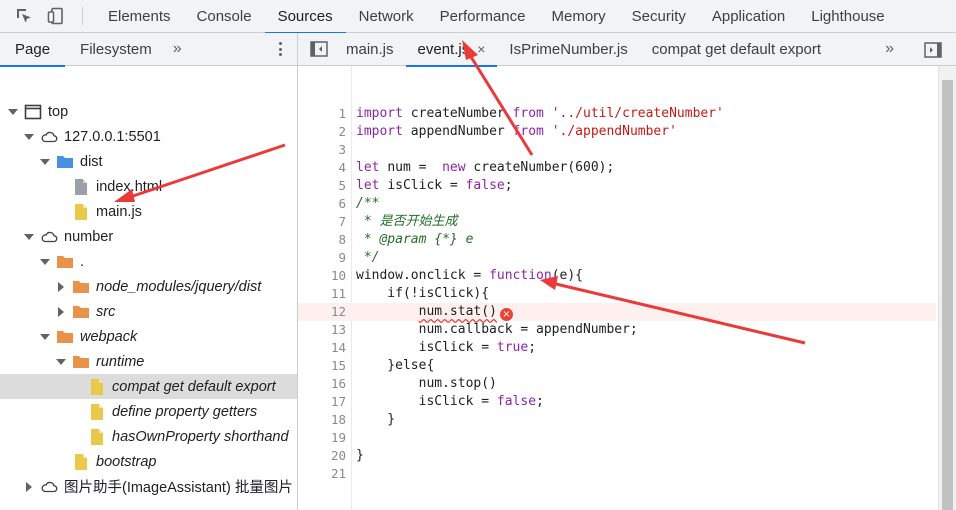 The image size is (956, 510). Describe the element at coordinates (322, 366) in the screenshot. I see `line-number: 15` at that location.